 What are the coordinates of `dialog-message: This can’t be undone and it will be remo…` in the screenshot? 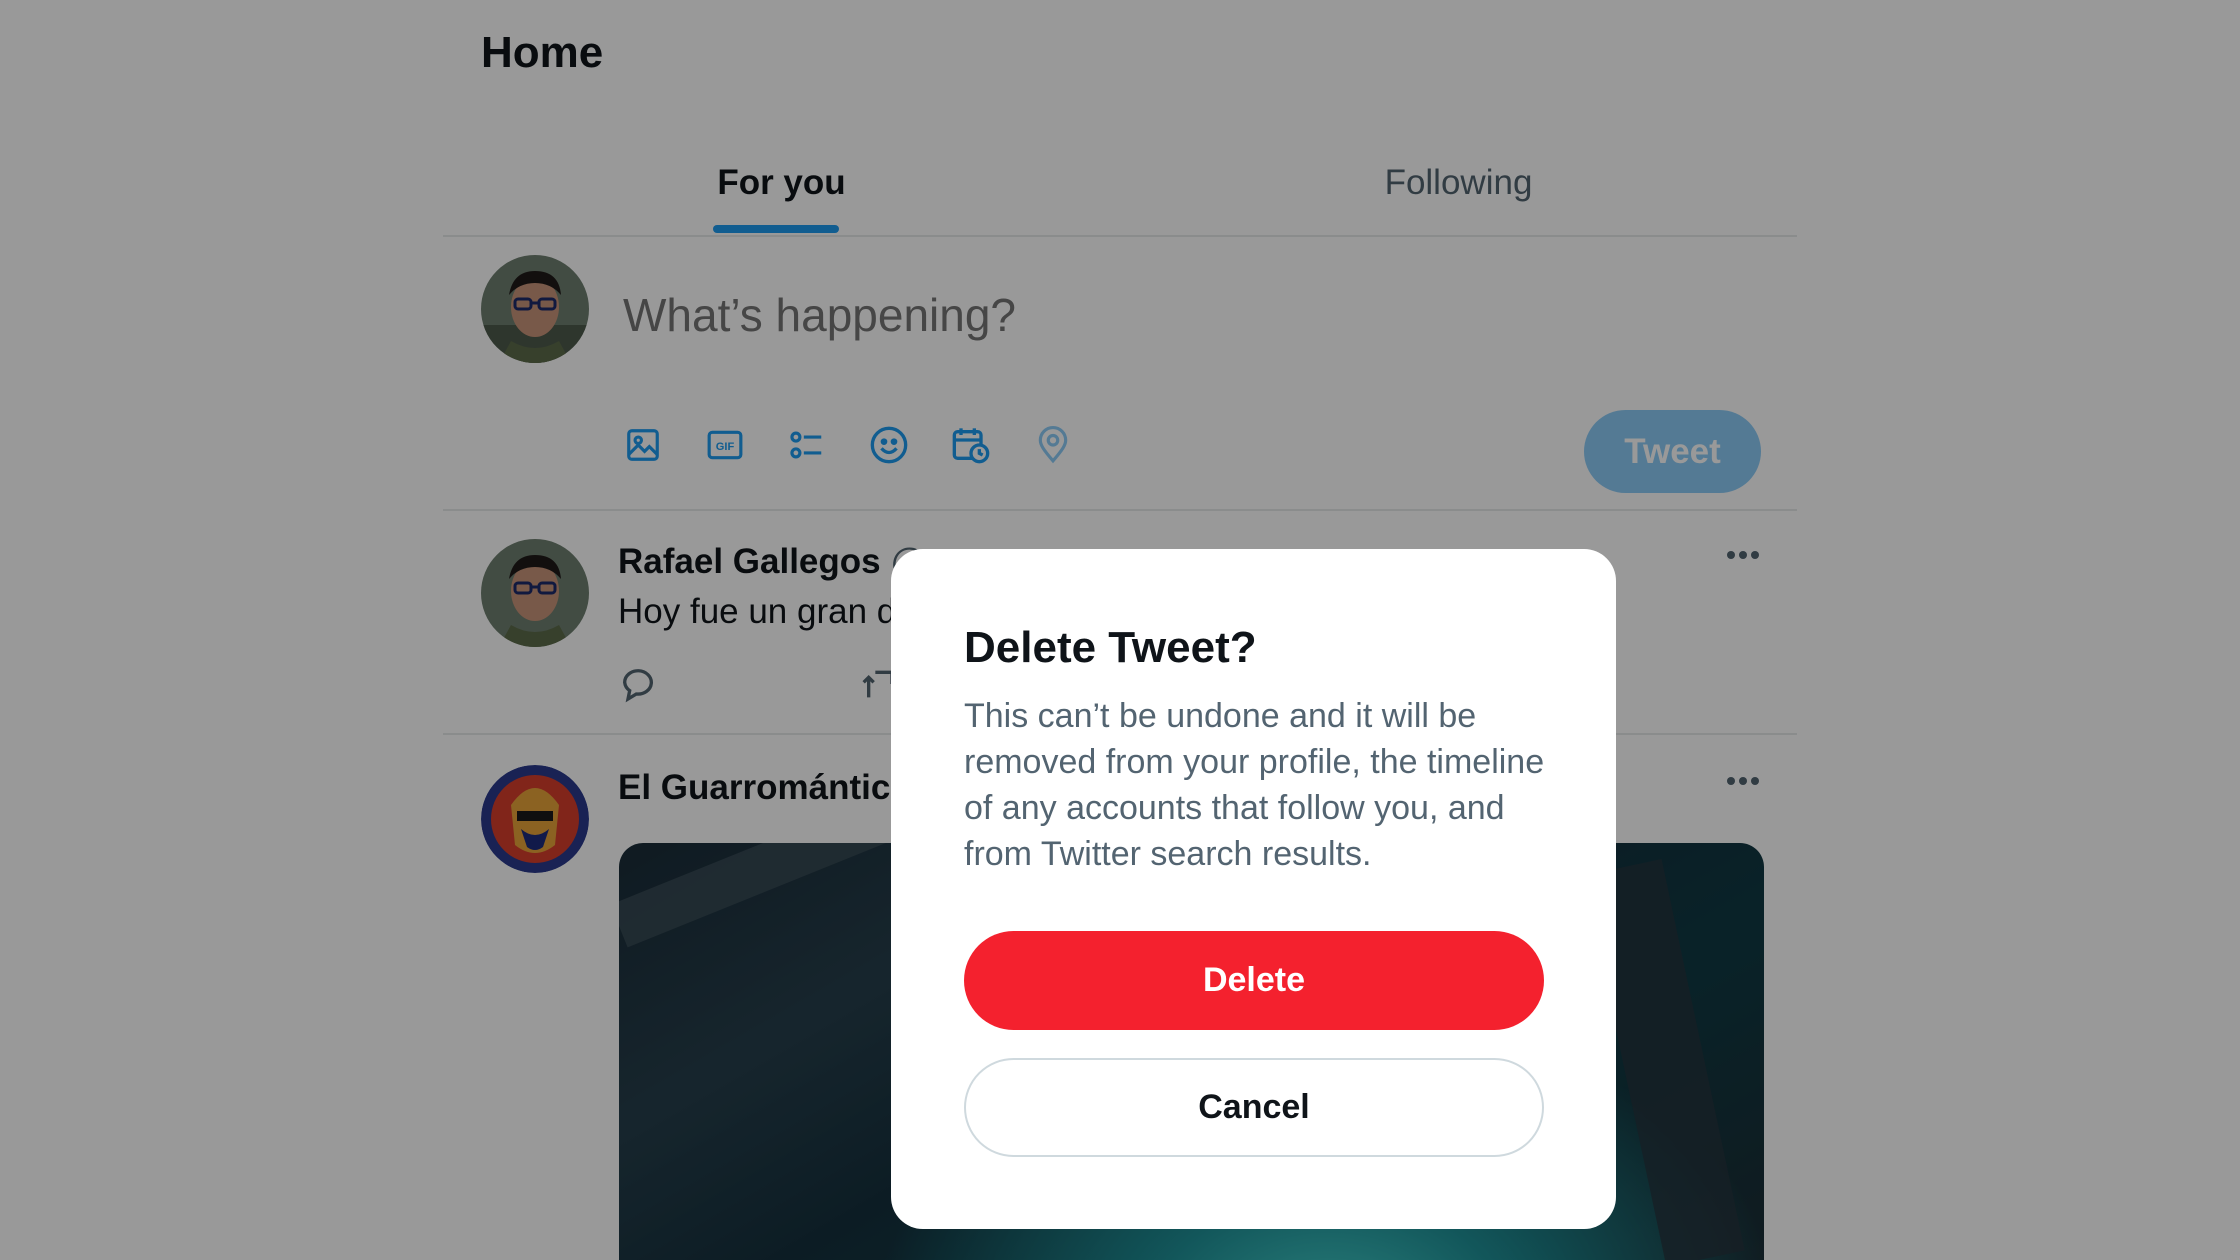 It's located at (1254, 785).